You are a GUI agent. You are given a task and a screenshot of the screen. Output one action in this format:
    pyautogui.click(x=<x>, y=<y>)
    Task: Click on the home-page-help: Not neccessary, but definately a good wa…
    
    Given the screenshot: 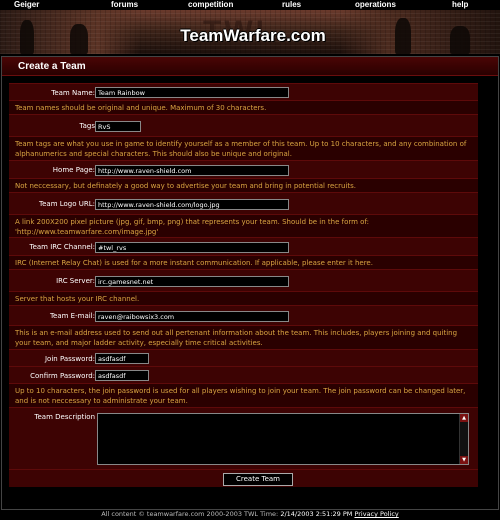 What is the action you would take?
    pyautogui.click(x=185, y=186)
    